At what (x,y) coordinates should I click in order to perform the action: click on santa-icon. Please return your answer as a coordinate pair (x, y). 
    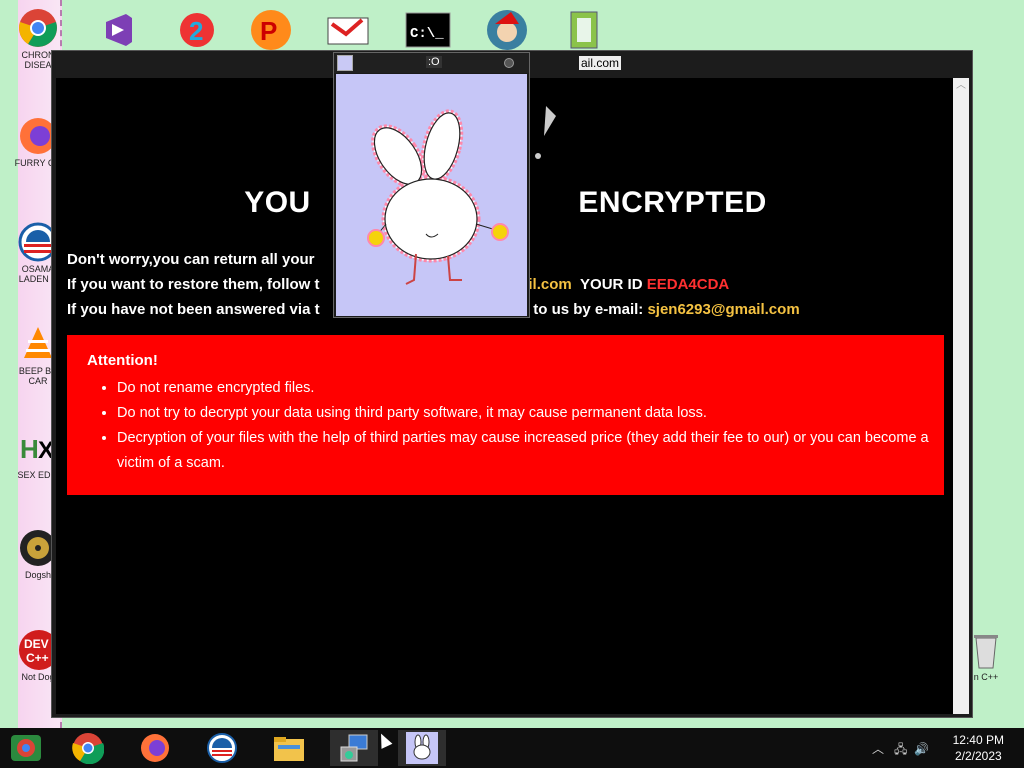
    Looking at the image, I should click on (507, 30).